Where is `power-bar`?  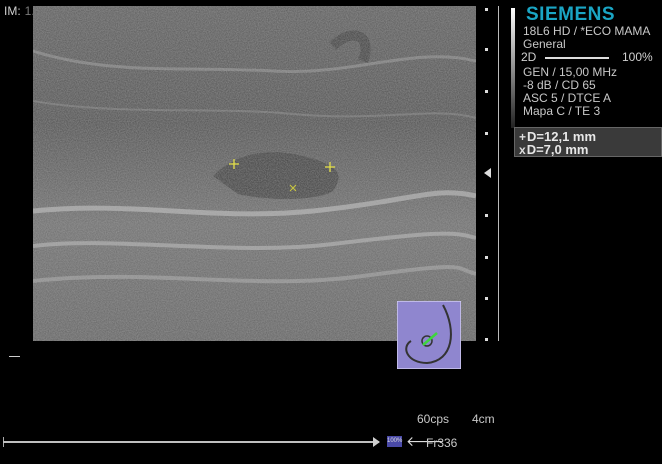
power-bar is located at coordinates (577, 58).